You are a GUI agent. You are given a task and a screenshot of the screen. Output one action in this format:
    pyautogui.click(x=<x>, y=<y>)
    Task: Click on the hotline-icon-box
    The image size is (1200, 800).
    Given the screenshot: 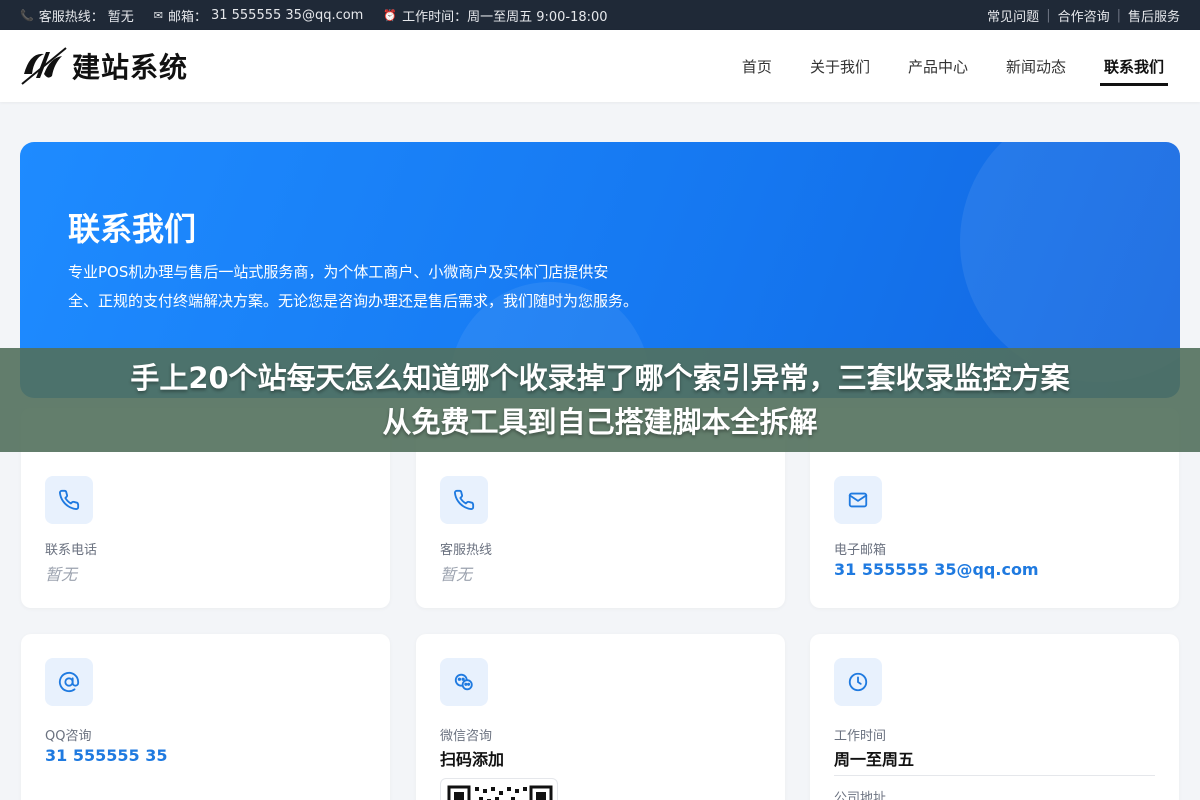 What is the action you would take?
    pyautogui.click(x=464, y=500)
    